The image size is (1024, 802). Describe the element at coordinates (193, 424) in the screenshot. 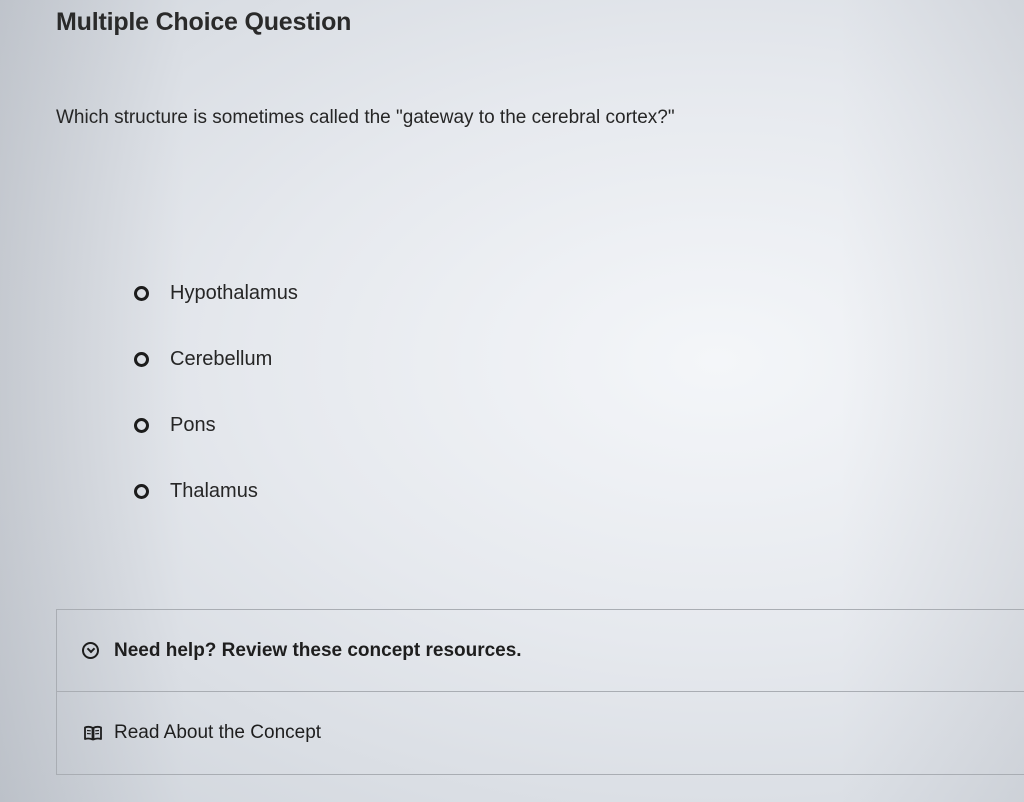

I see `option-label: Pons` at that location.